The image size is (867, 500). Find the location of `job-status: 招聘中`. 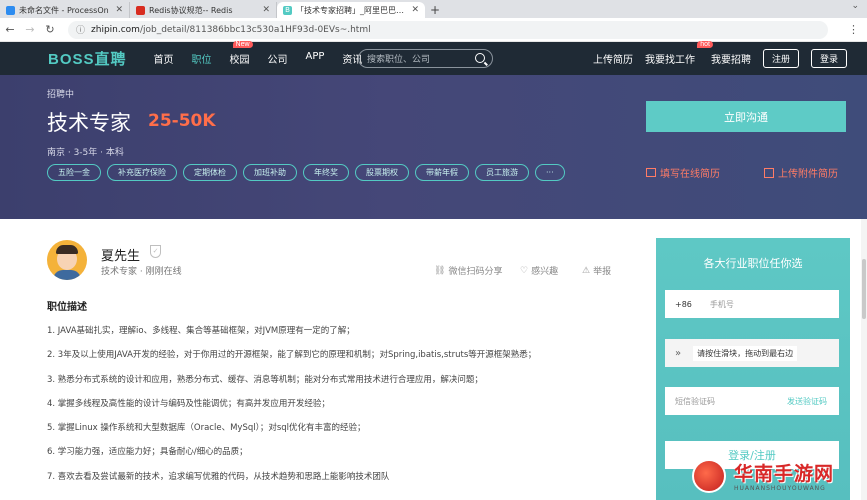

job-status: 招聘中 is located at coordinates (61, 95).